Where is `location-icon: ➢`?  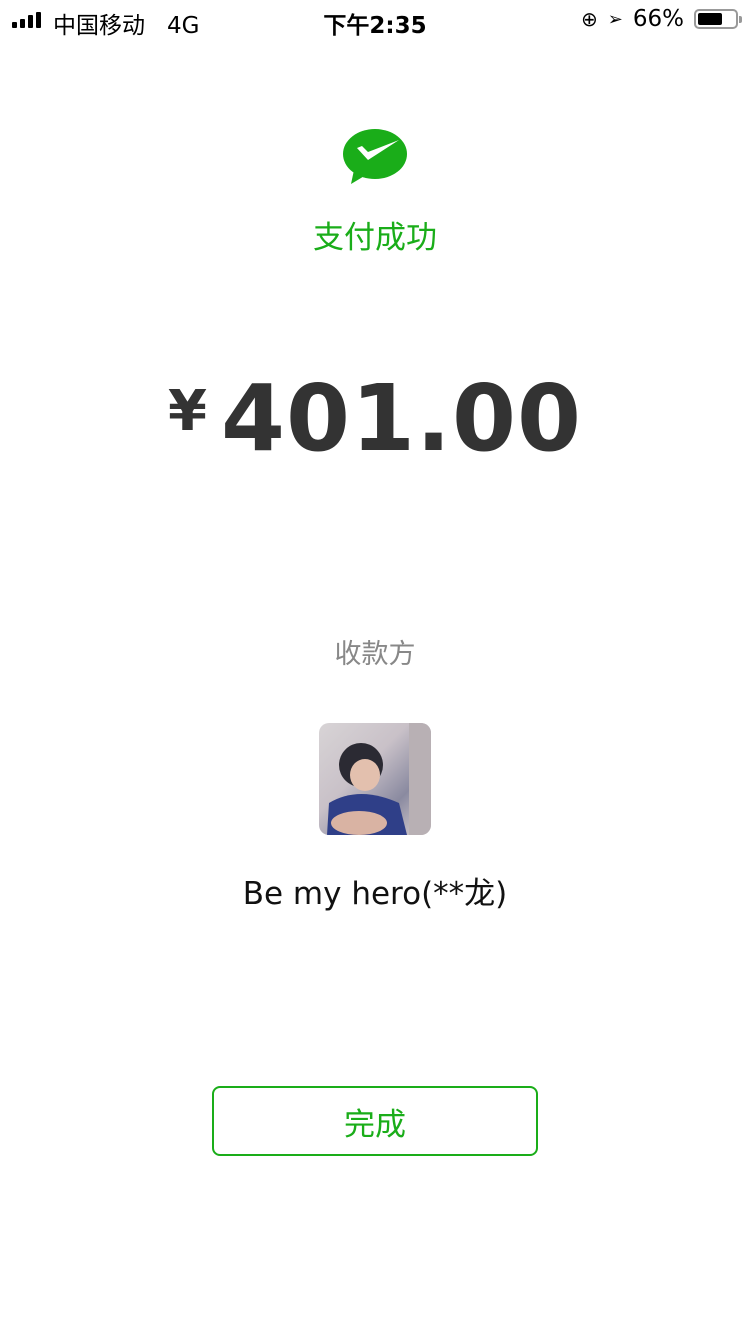 location-icon: ➢ is located at coordinates (615, 19).